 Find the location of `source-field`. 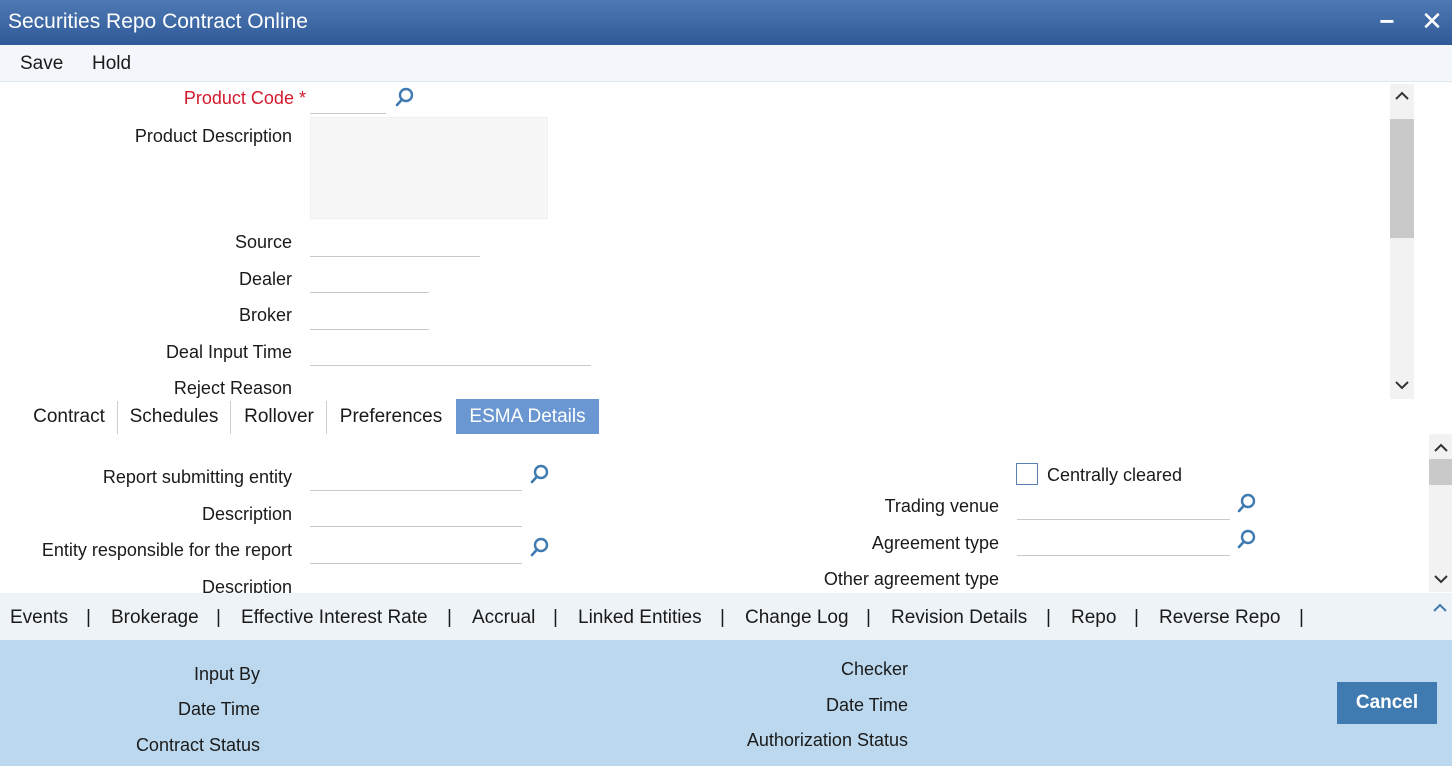

source-field is located at coordinates (395, 243).